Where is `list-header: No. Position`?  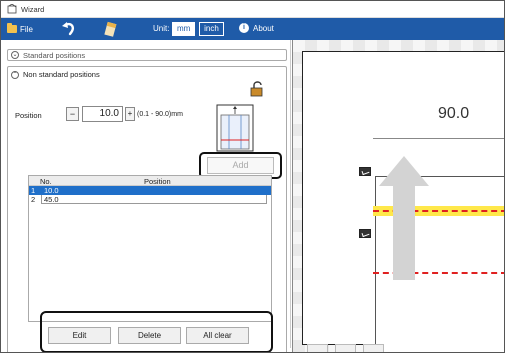
list-header: No. Position is located at coordinates (150, 181).